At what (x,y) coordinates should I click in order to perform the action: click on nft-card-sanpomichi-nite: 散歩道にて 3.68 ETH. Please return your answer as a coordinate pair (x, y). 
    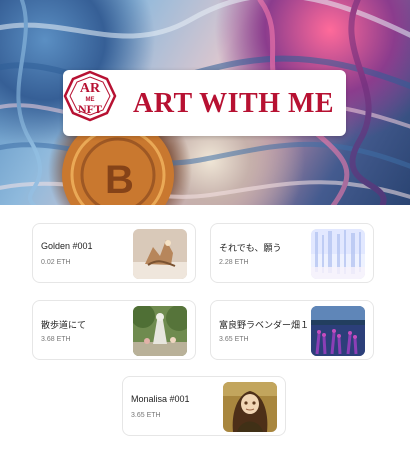
    Looking at the image, I should click on (114, 330).